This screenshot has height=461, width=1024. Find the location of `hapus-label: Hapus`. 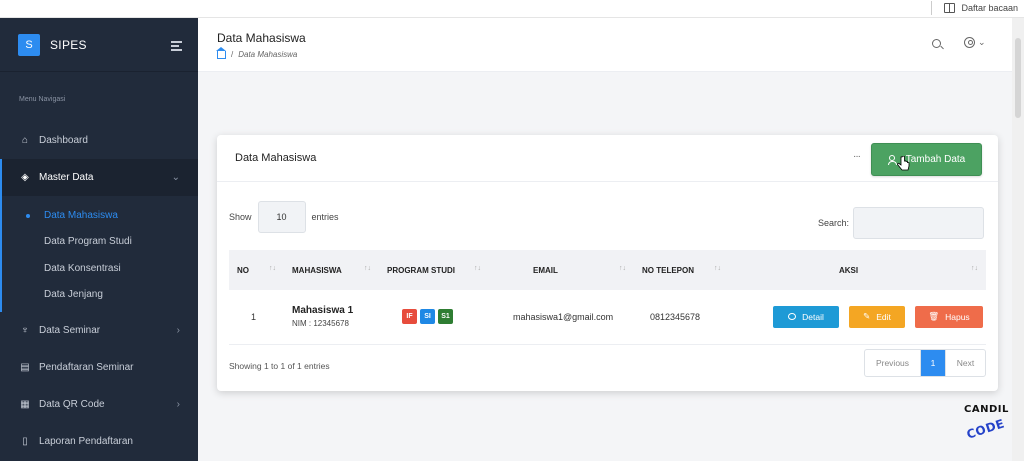

hapus-label: Hapus is located at coordinates (957, 316).